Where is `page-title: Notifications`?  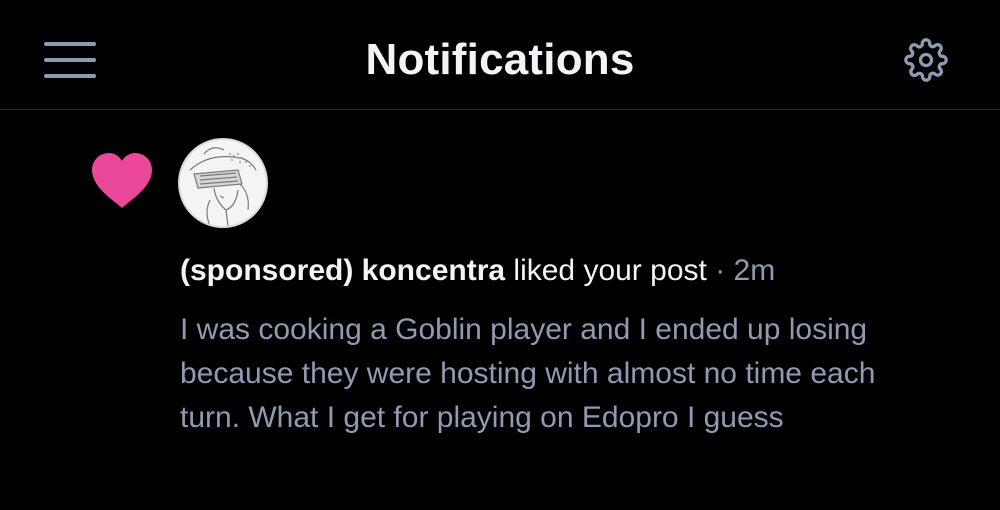
page-title: Notifications is located at coordinates (500, 59).